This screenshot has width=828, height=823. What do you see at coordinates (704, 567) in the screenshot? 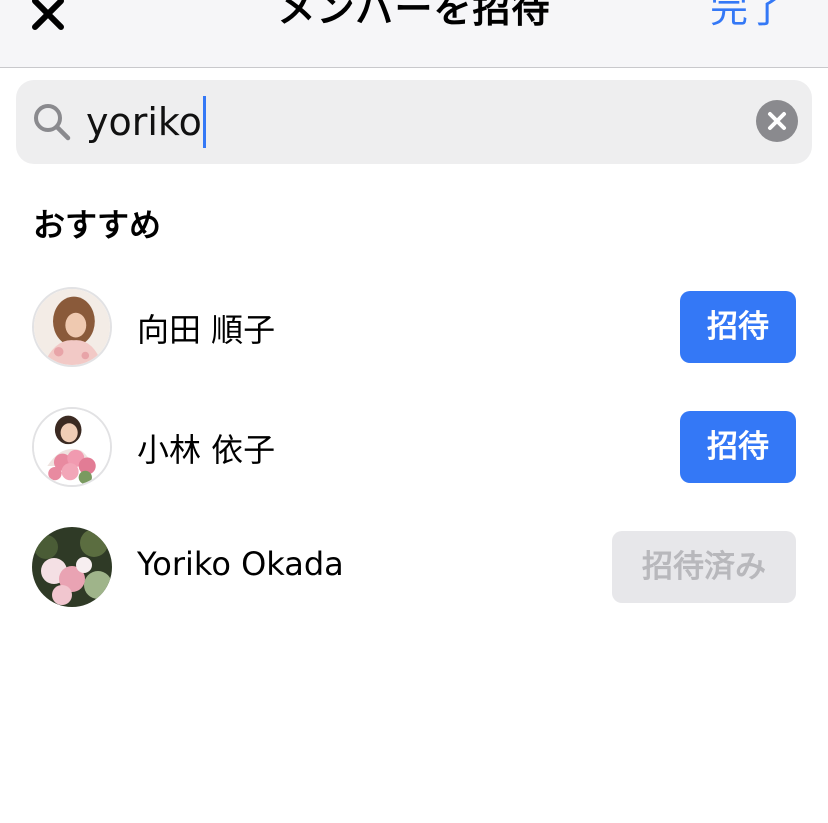
I see `invited-button: 招待済み` at bounding box center [704, 567].